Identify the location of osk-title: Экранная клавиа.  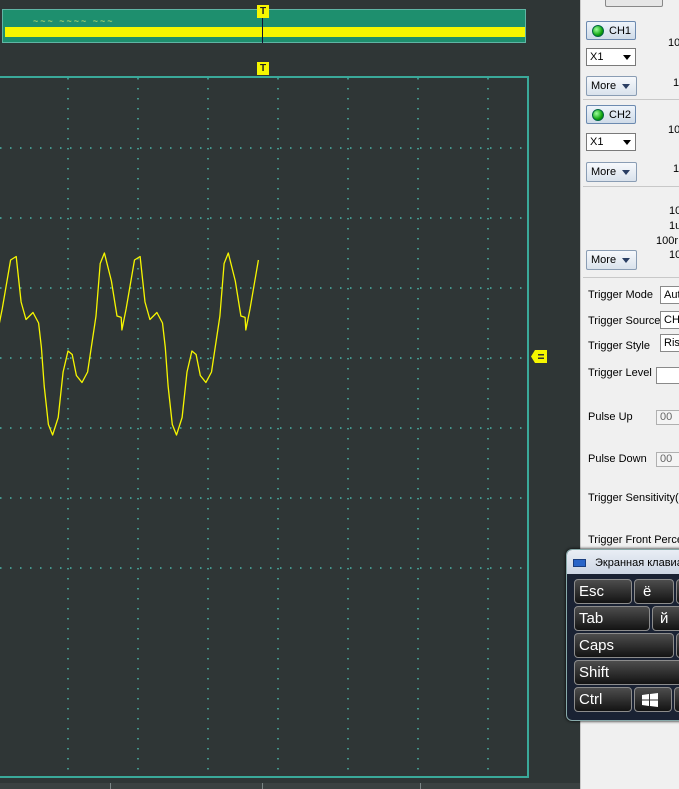
(637, 563).